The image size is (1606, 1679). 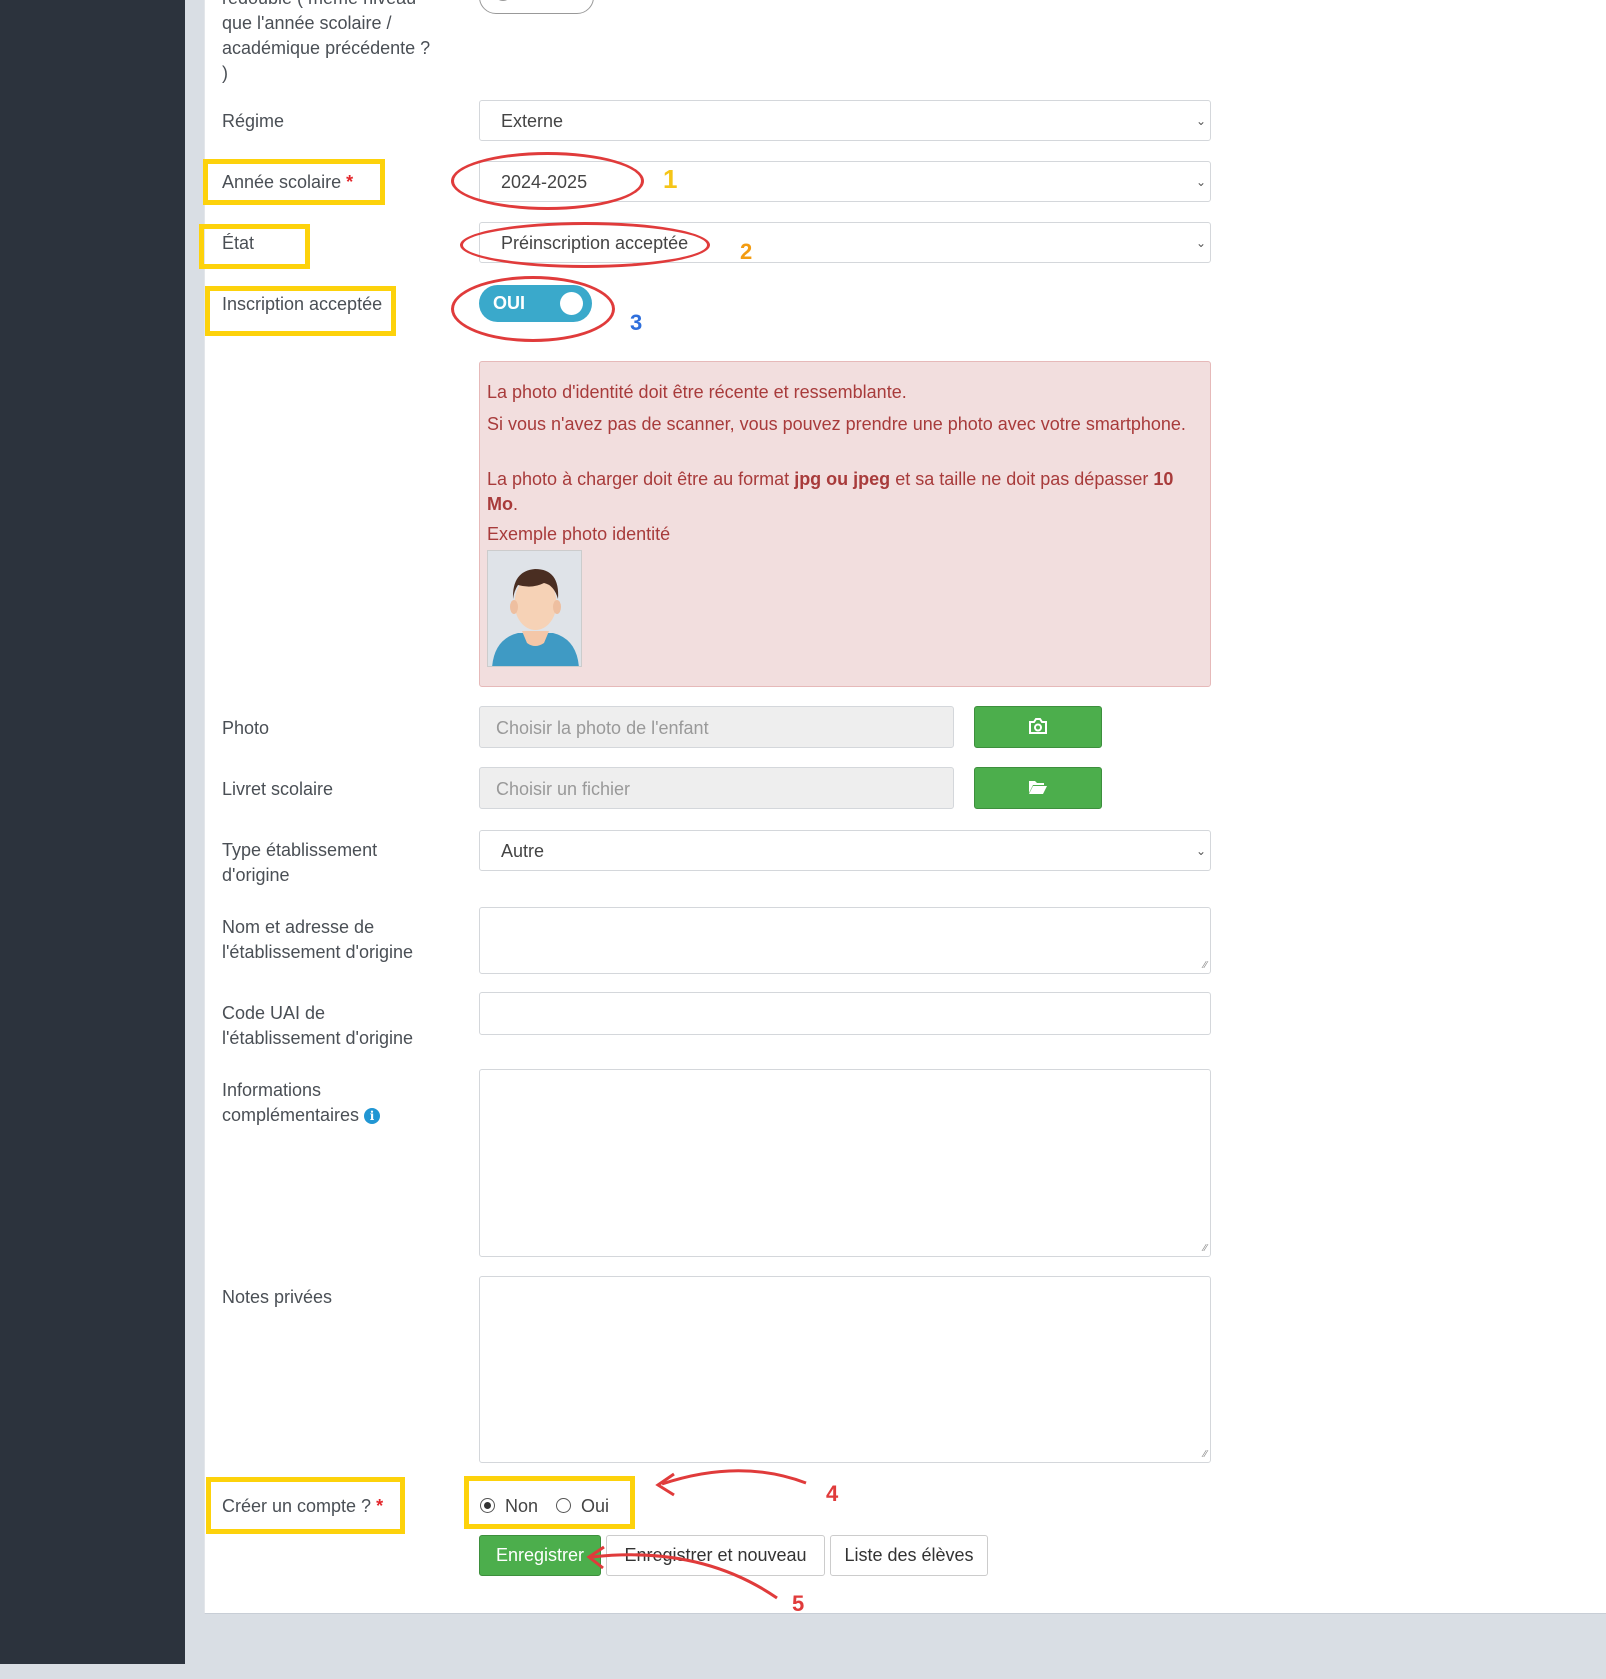 I want to click on arrow-4-path, so click(x=734, y=1477).